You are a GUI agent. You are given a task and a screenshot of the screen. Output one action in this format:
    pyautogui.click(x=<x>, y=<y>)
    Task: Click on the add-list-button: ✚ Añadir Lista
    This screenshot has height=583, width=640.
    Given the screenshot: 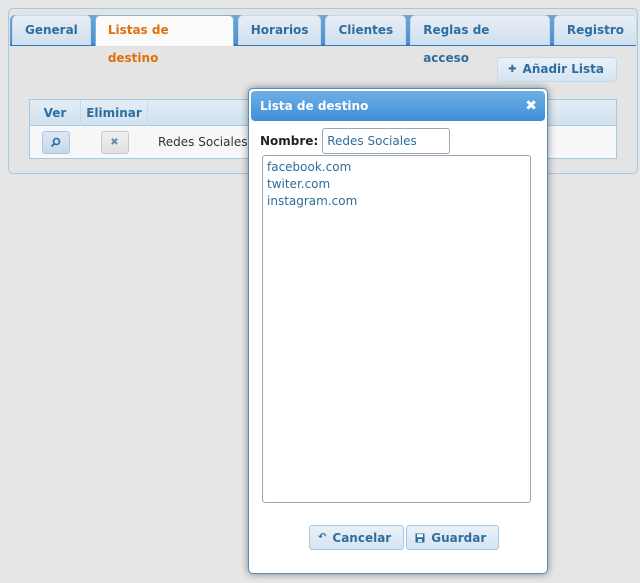 What is the action you would take?
    pyautogui.click(x=557, y=69)
    